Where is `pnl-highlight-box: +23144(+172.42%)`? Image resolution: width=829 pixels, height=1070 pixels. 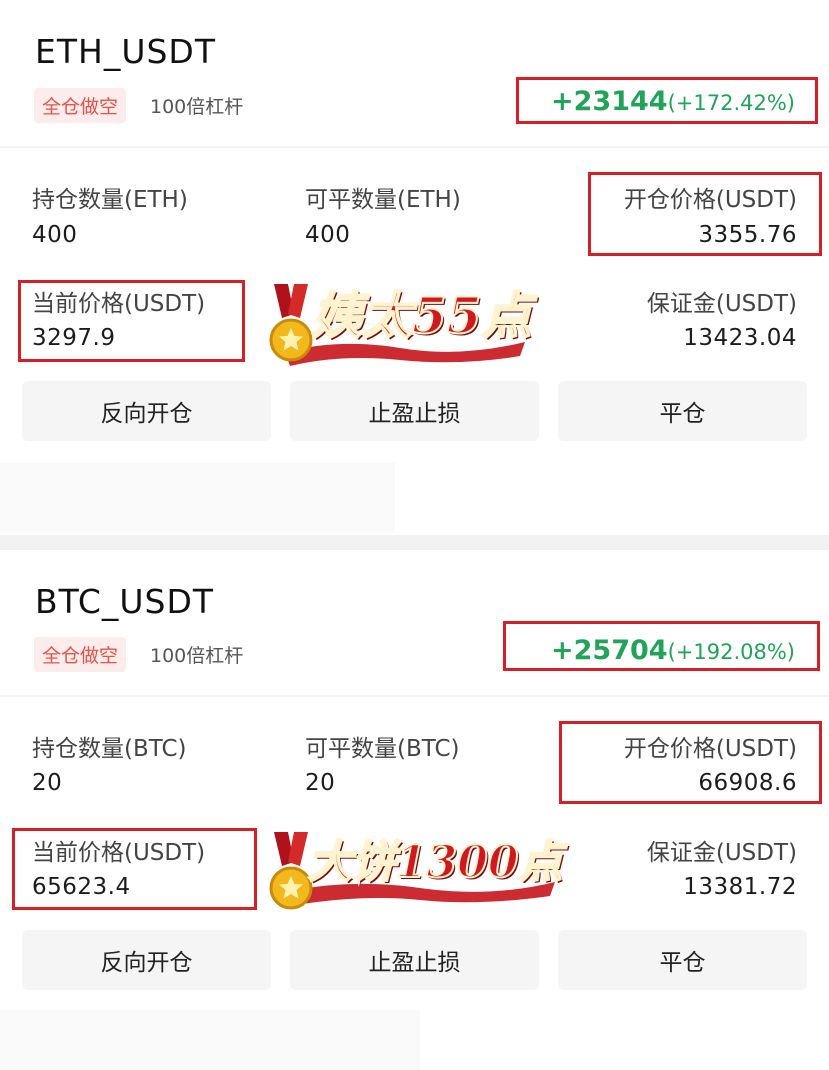
pnl-highlight-box: +23144(+172.42%) is located at coordinates (667, 100).